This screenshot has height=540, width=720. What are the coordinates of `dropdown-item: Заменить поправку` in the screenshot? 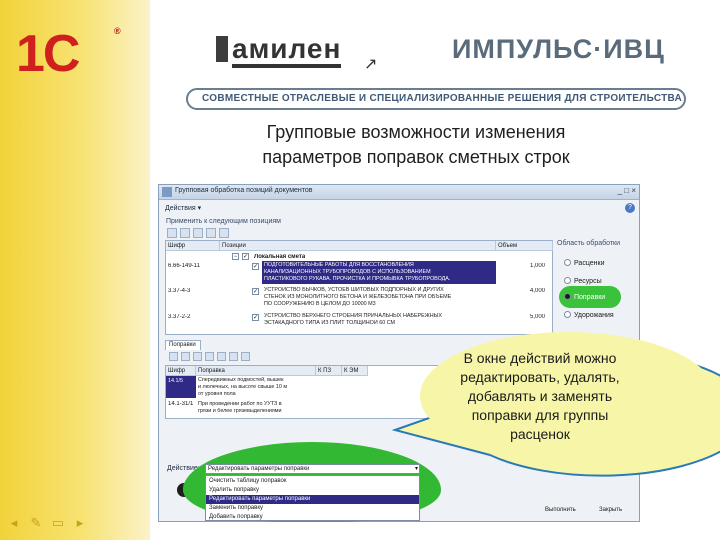 It's located at (312, 508).